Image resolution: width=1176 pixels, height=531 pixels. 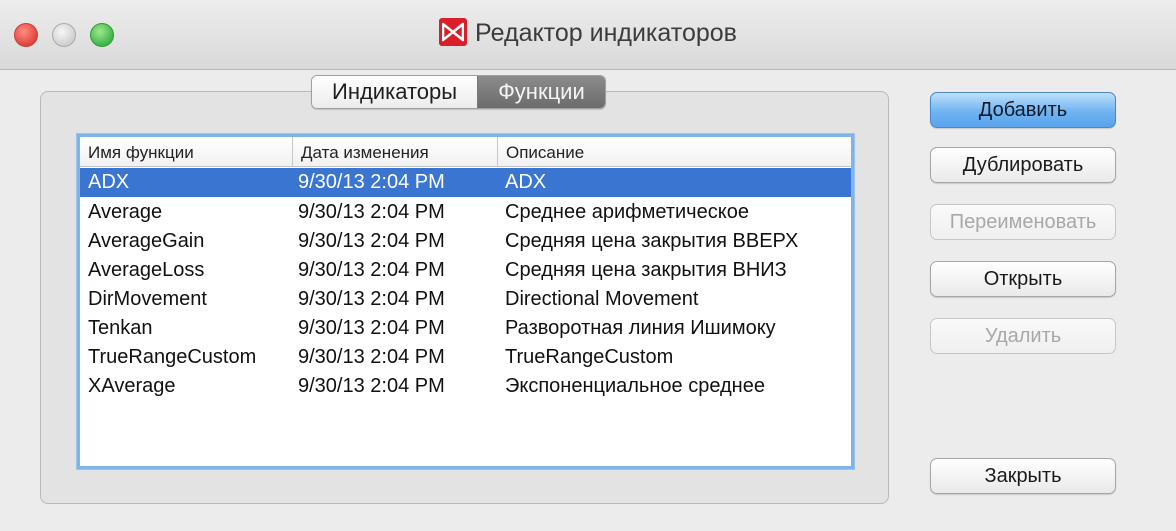 I want to click on column-header-description: Описание, so click(x=540, y=152).